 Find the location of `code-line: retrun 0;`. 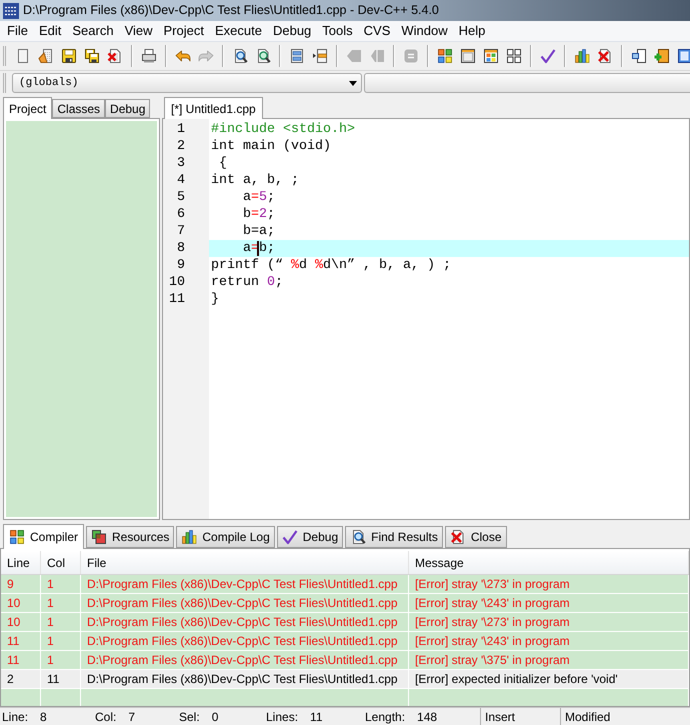

code-line: retrun 0; is located at coordinates (247, 282).